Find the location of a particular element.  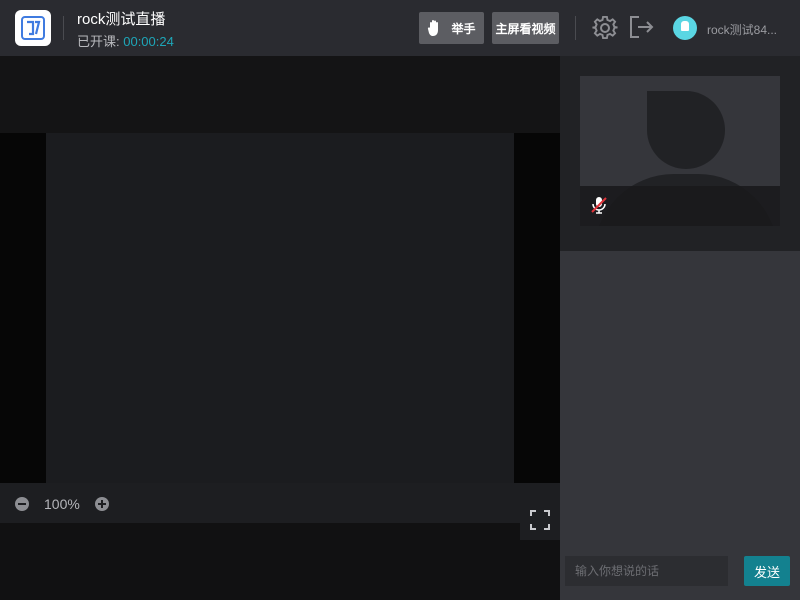

participant-status-strip is located at coordinates (680, 206).